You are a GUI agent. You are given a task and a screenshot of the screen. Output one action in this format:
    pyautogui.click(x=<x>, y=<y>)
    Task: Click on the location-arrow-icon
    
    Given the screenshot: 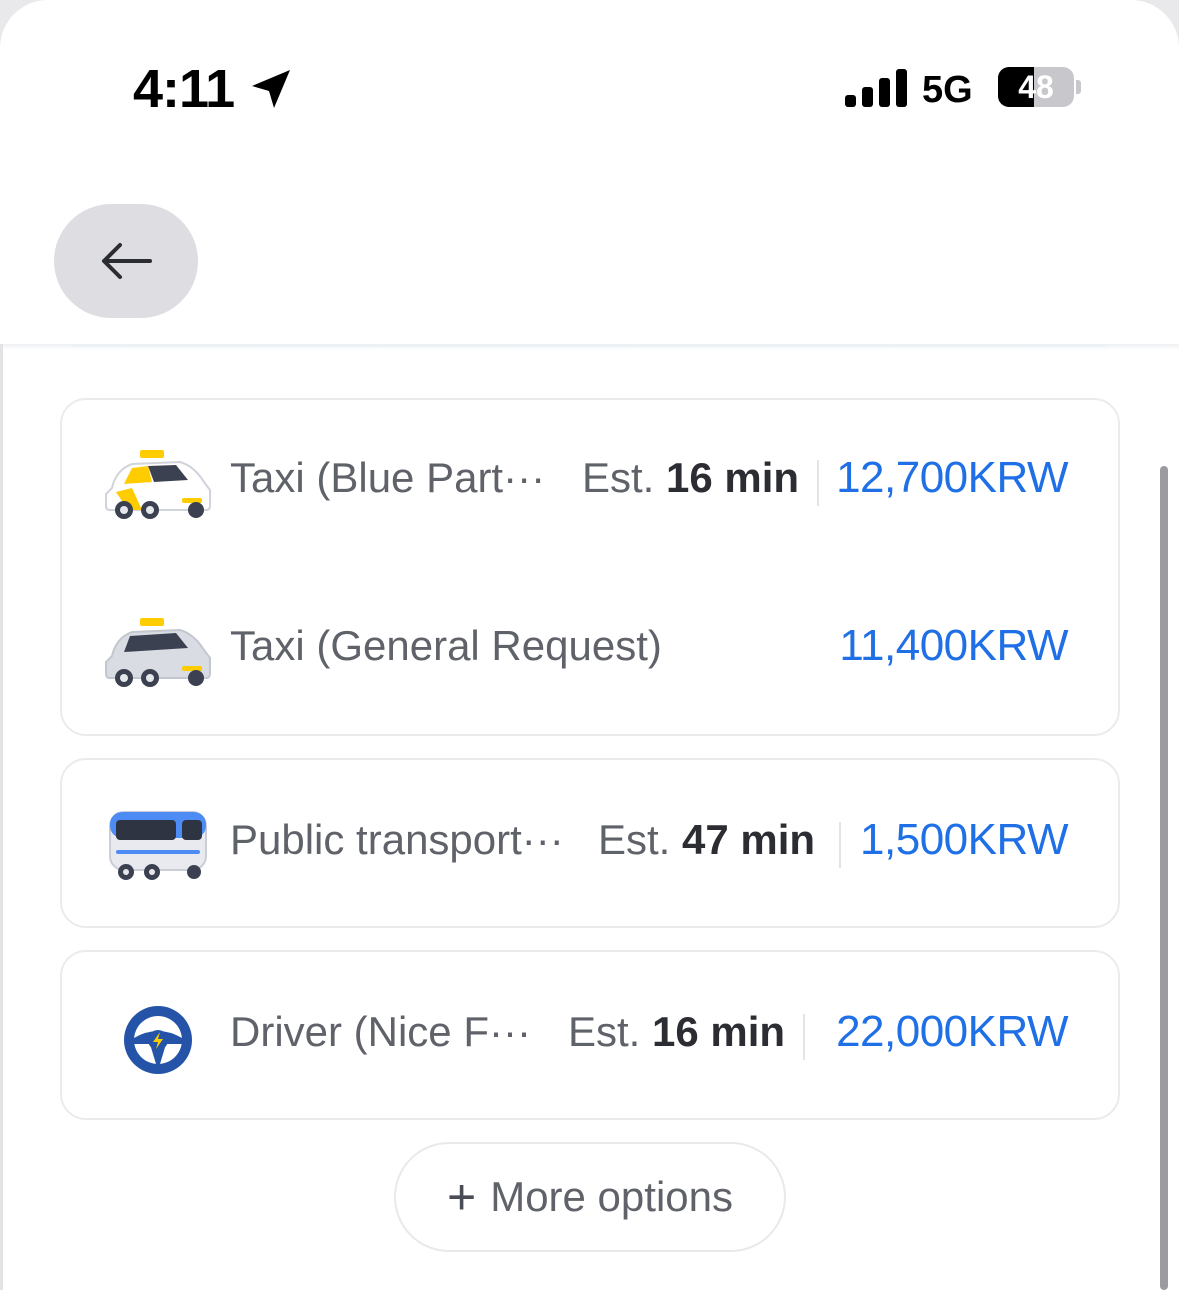 What is the action you would take?
    pyautogui.click(x=271, y=89)
    